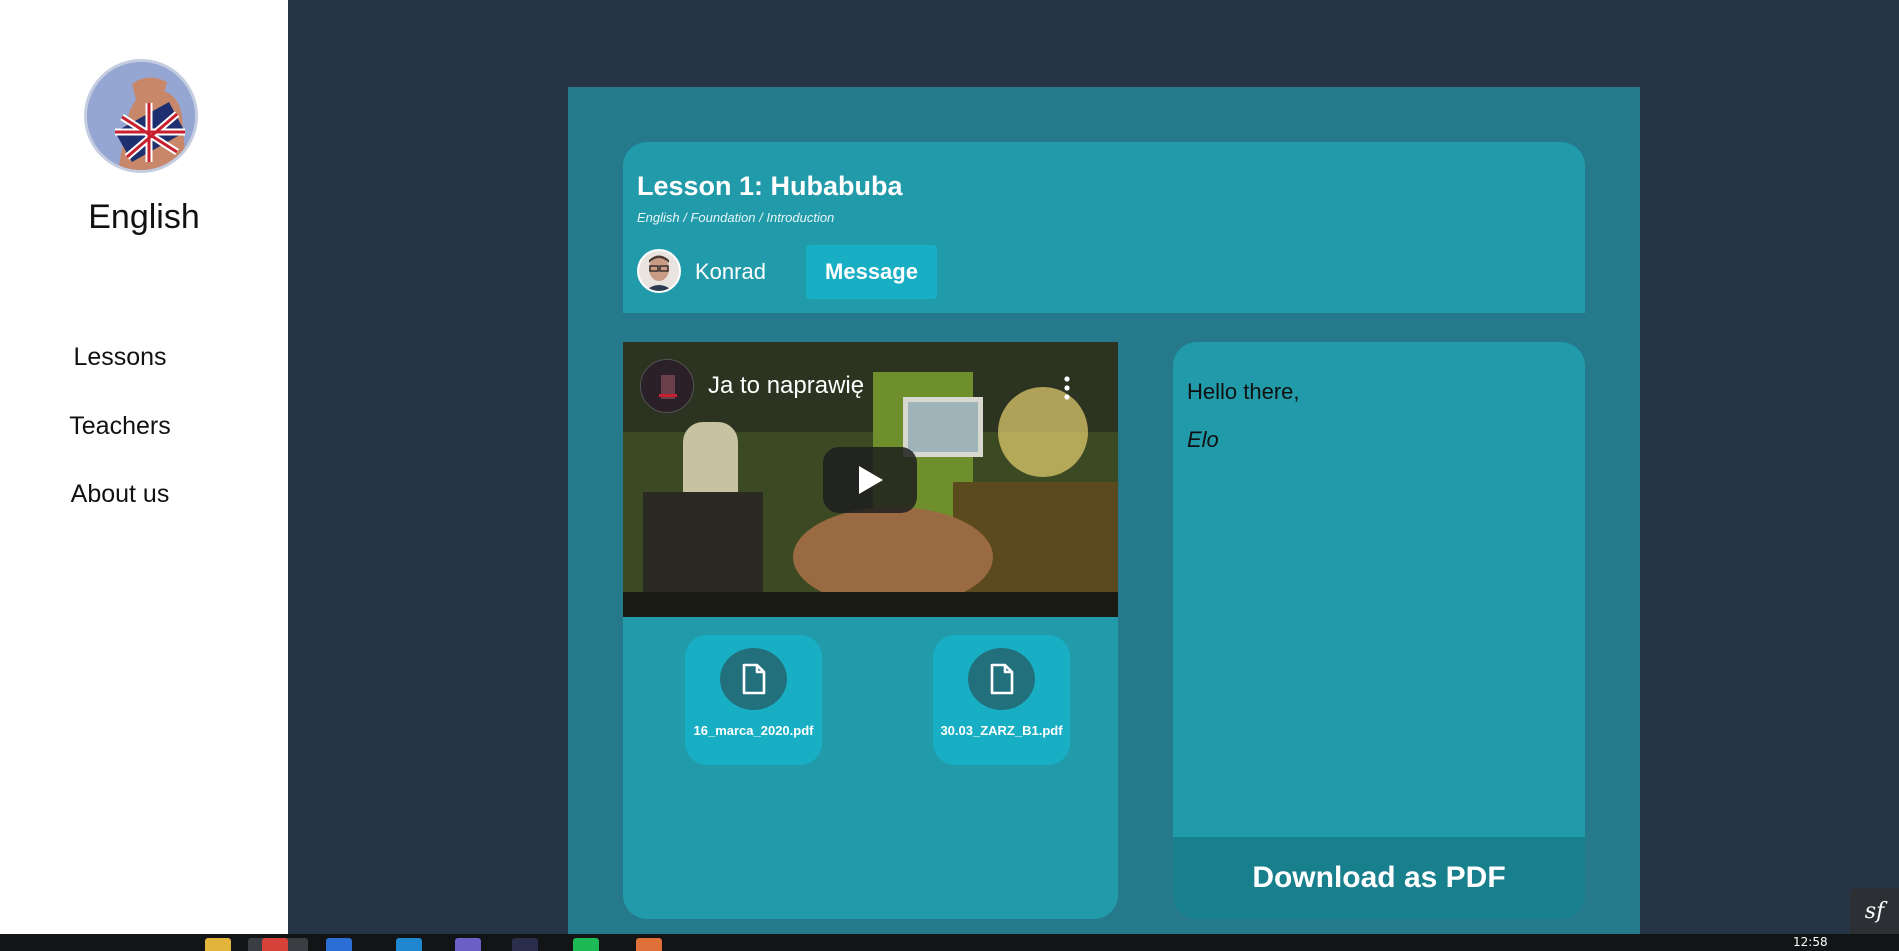 This screenshot has width=1899, height=951. I want to click on teacher-avatar, so click(659, 271).